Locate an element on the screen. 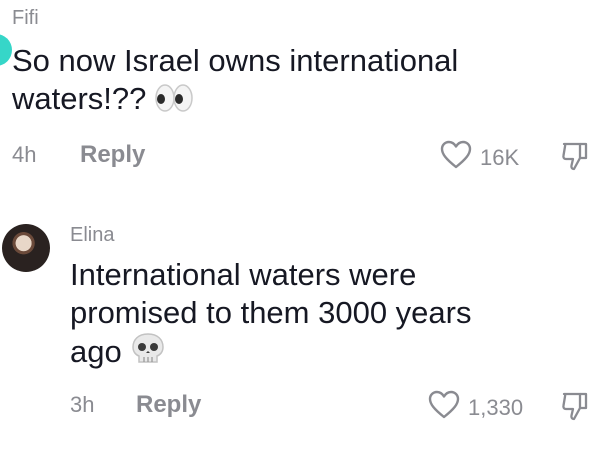  like-button: 1,330 is located at coordinates (475, 407).